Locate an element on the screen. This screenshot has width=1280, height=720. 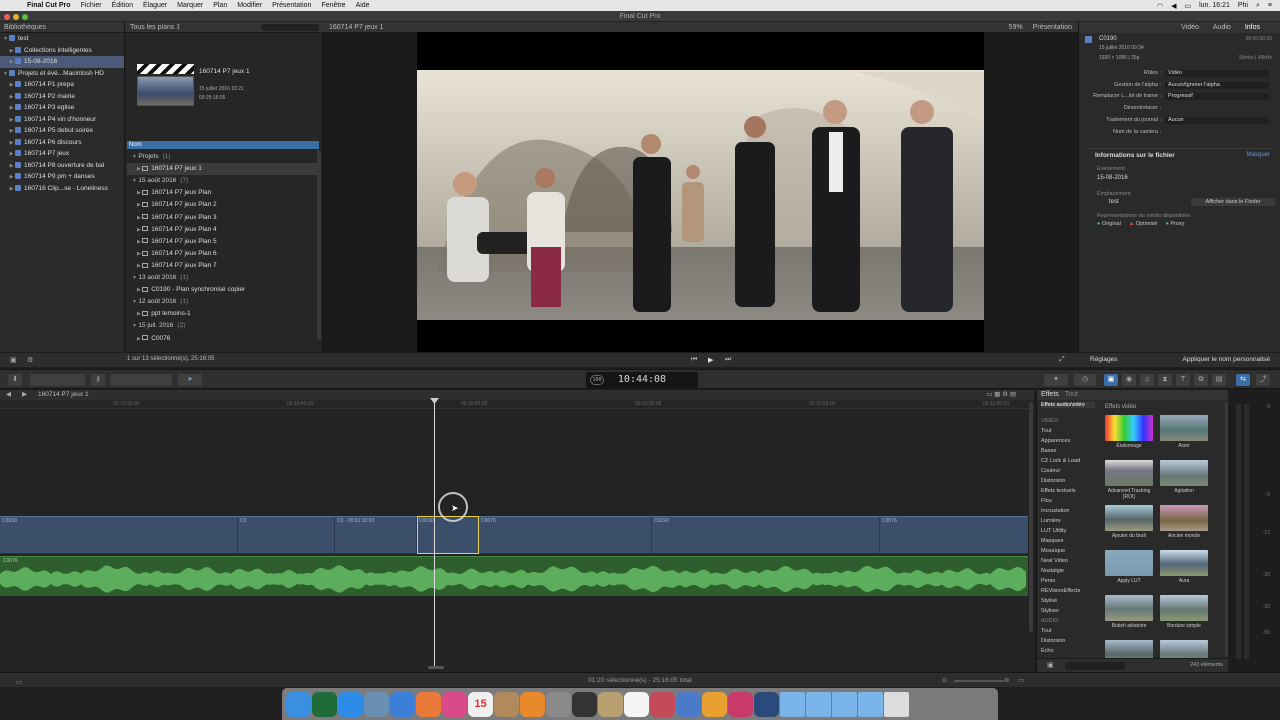
zoom-window-button is located at coordinates (25, 17).